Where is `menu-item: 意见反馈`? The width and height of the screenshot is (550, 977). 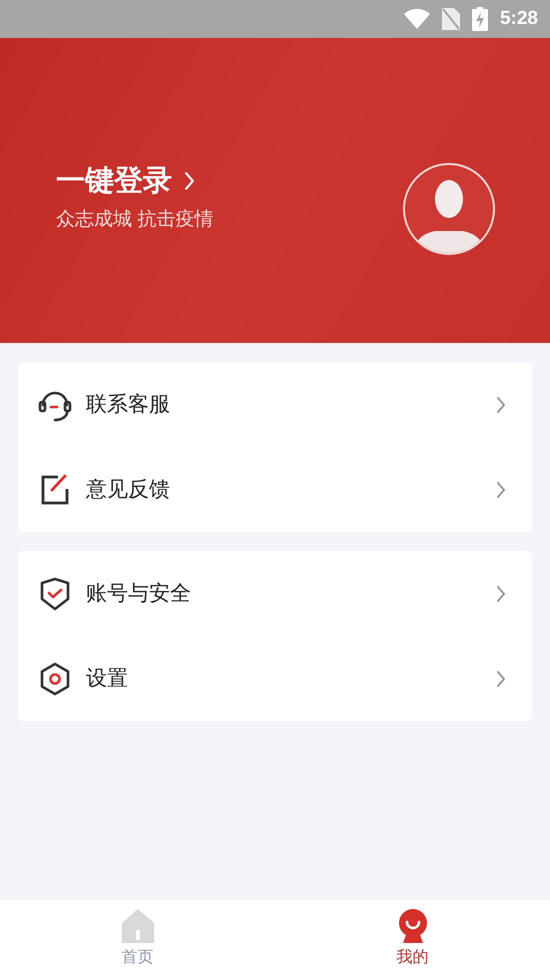
menu-item: 意见反馈 is located at coordinates (275, 489).